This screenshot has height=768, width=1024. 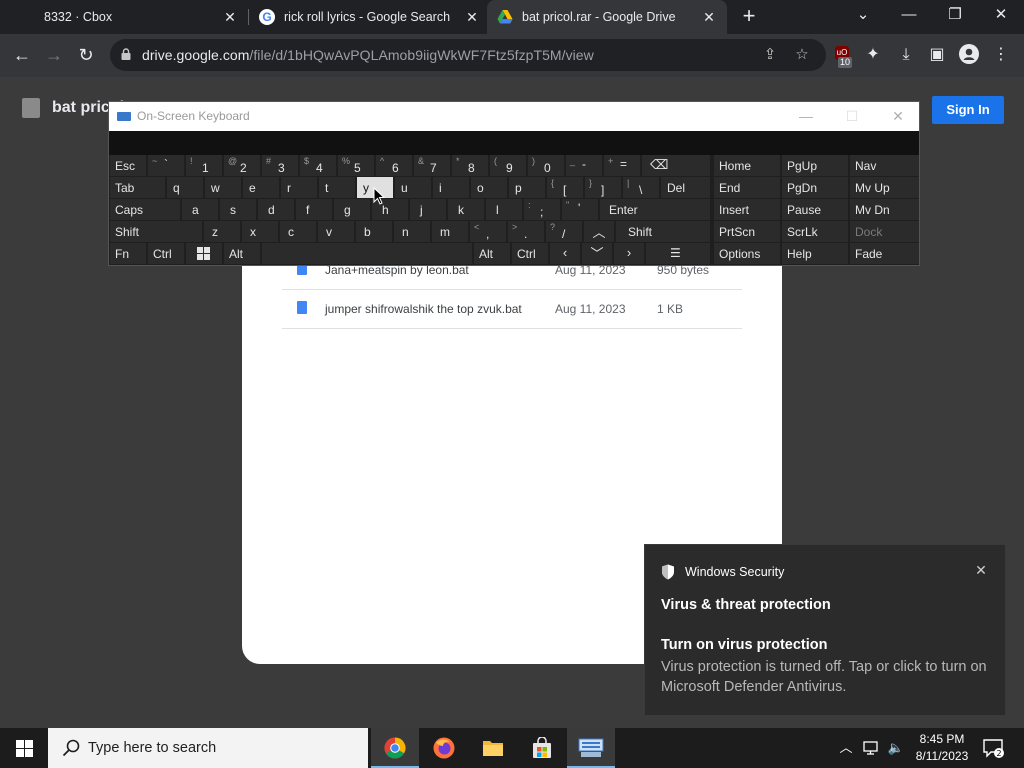 I want to click on key-b: b, so click(x=374, y=231).